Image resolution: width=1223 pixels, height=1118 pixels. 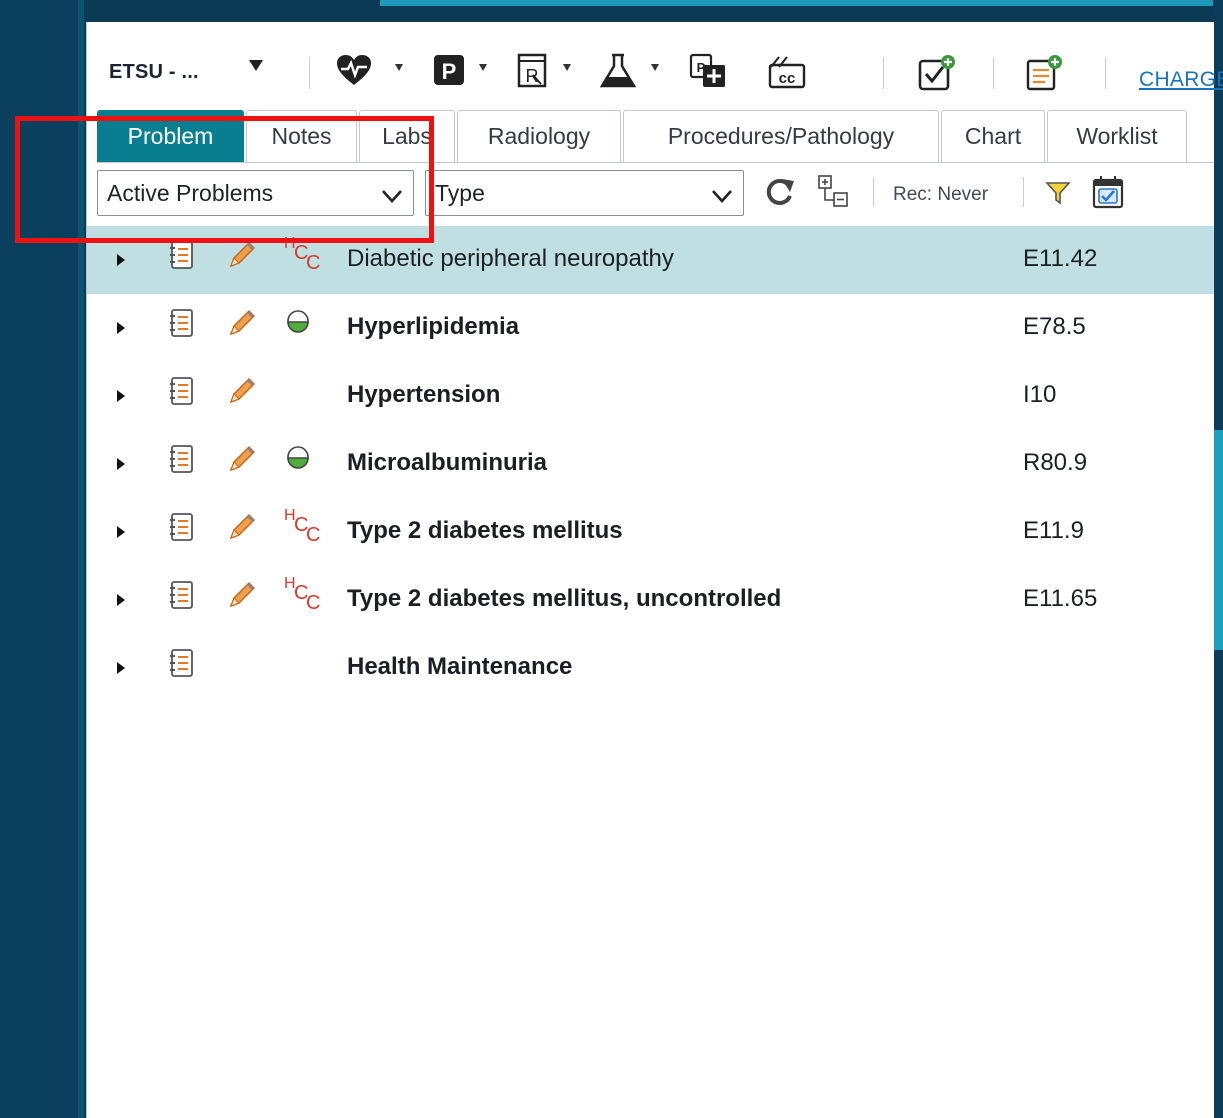 What do you see at coordinates (834, 193) in the screenshot?
I see `expand-collapse-icon` at bounding box center [834, 193].